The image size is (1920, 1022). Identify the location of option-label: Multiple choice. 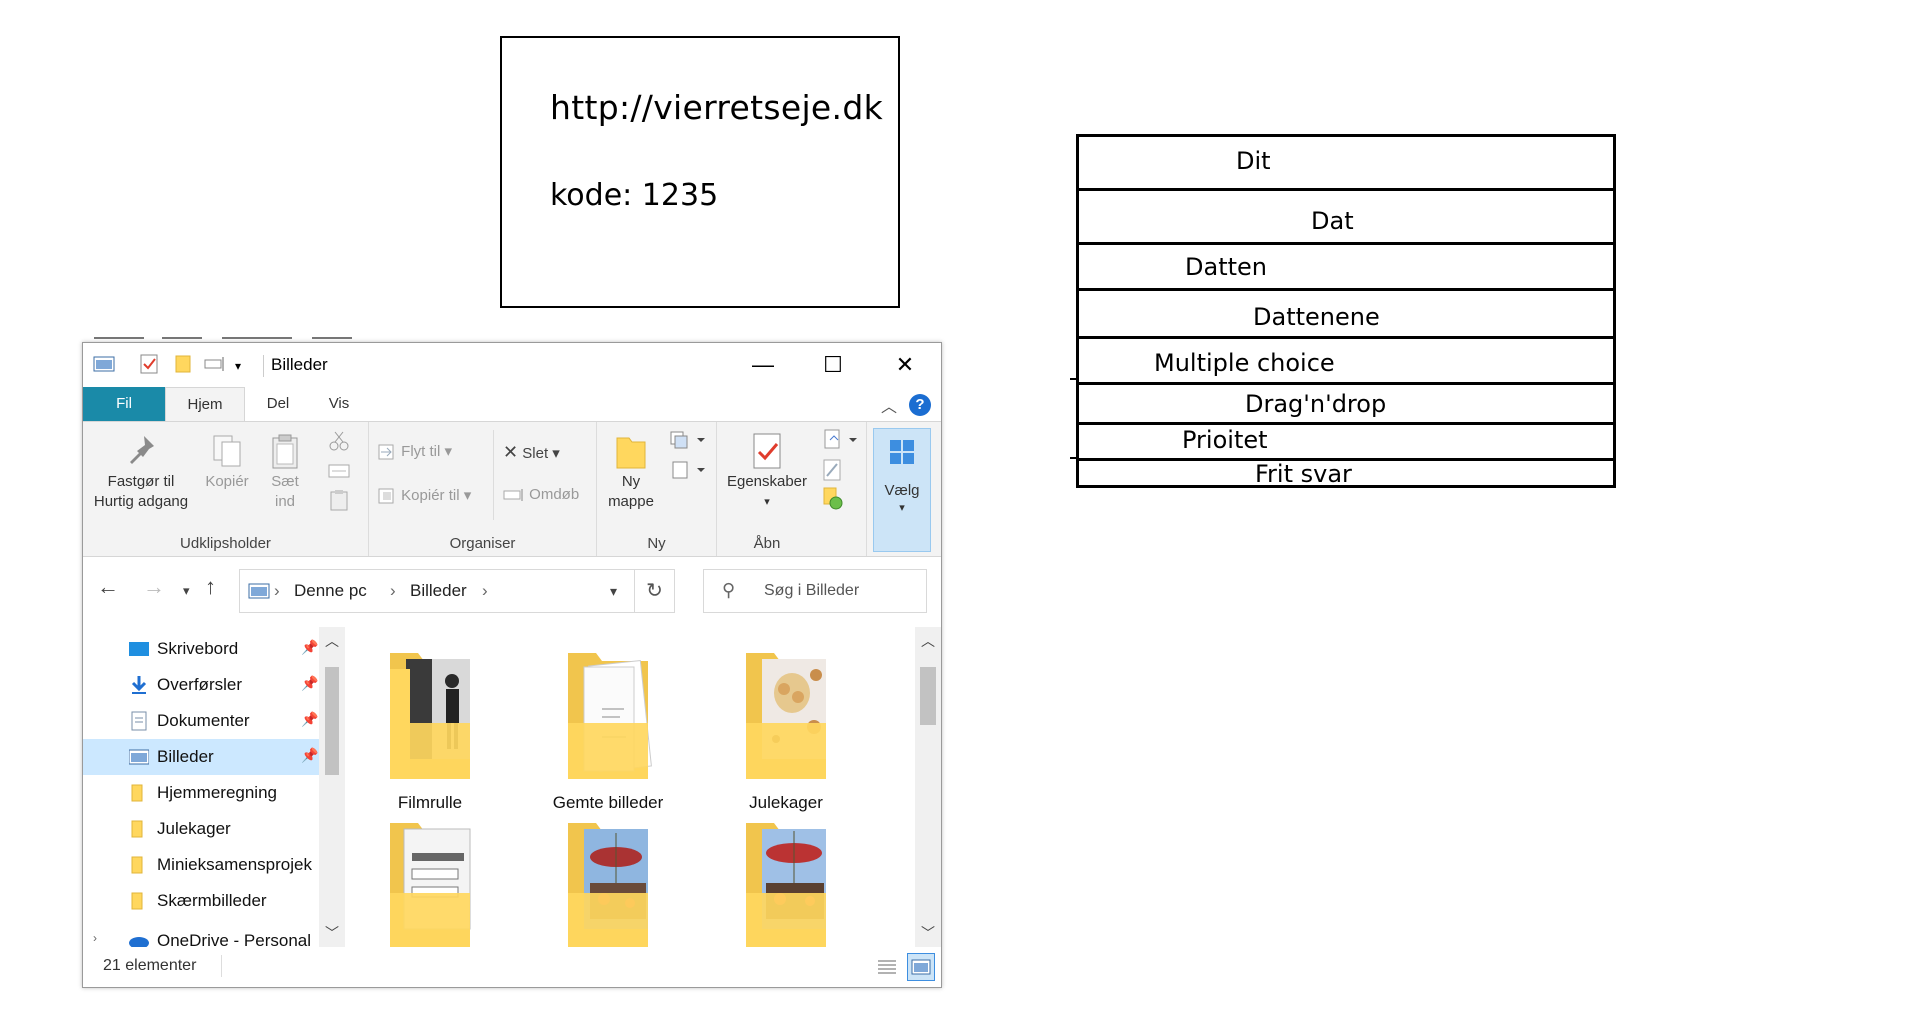
(1244, 363).